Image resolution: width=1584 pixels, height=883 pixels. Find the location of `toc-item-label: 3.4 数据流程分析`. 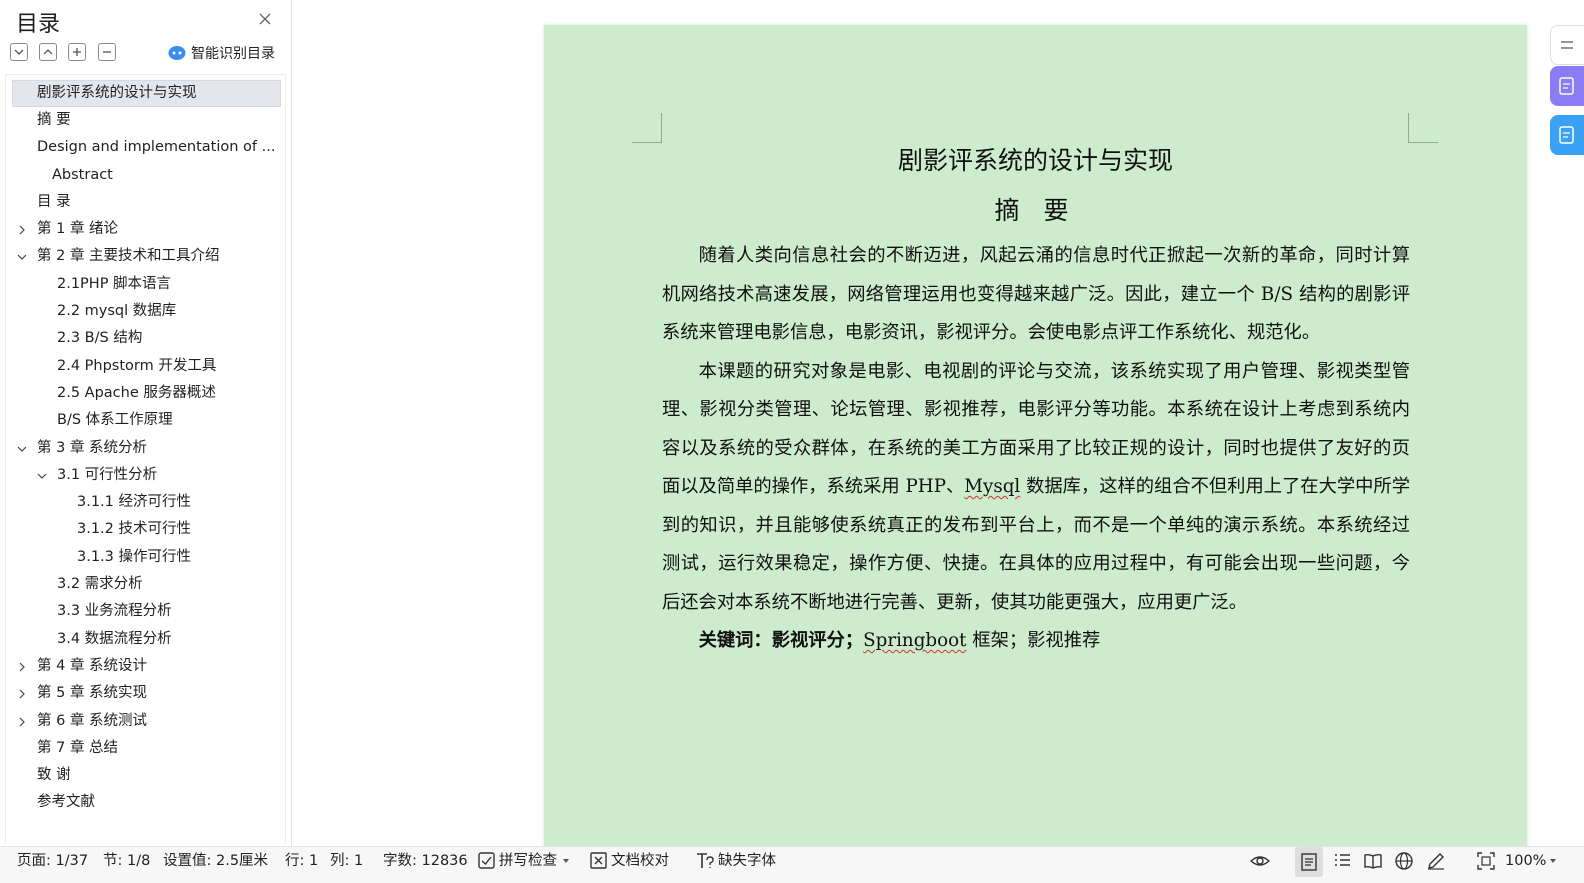

toc-item-label: 3.4 数据流程分析 is located at coordinates (114, 638).